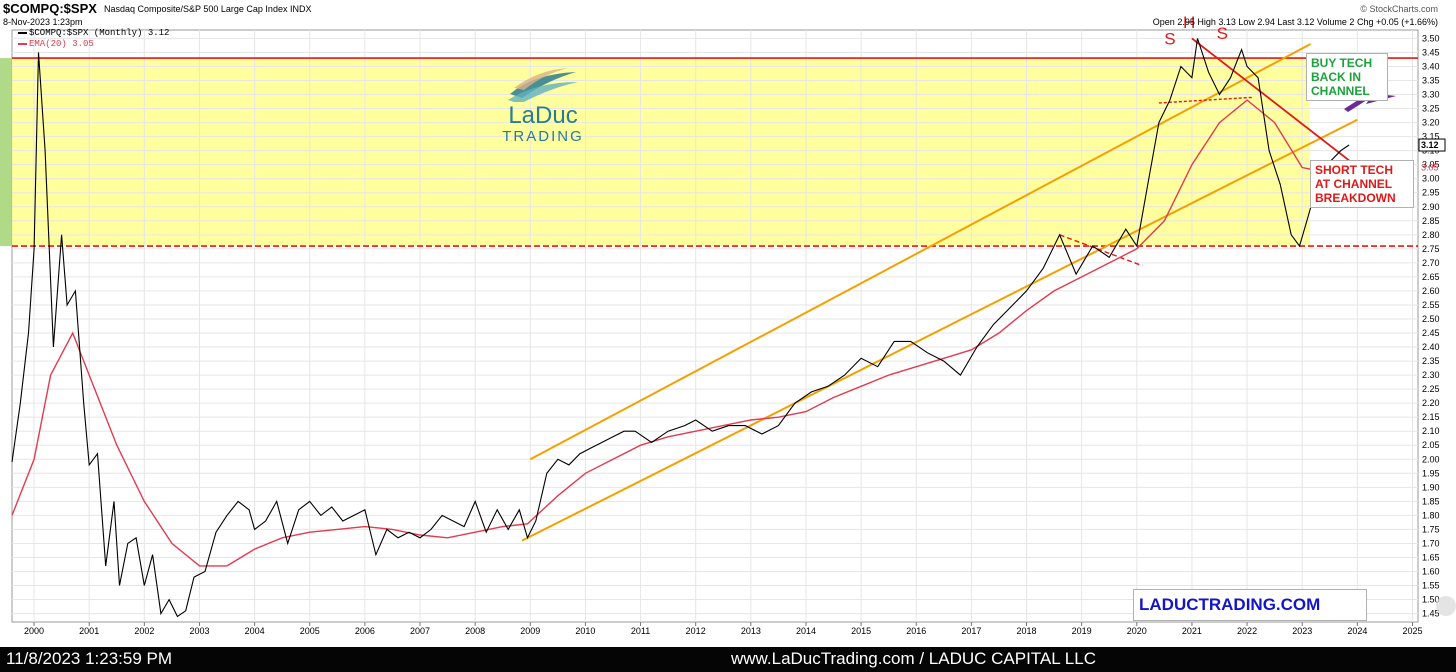  I want to click on x-tick-label: 2019, so click(1082, 631).